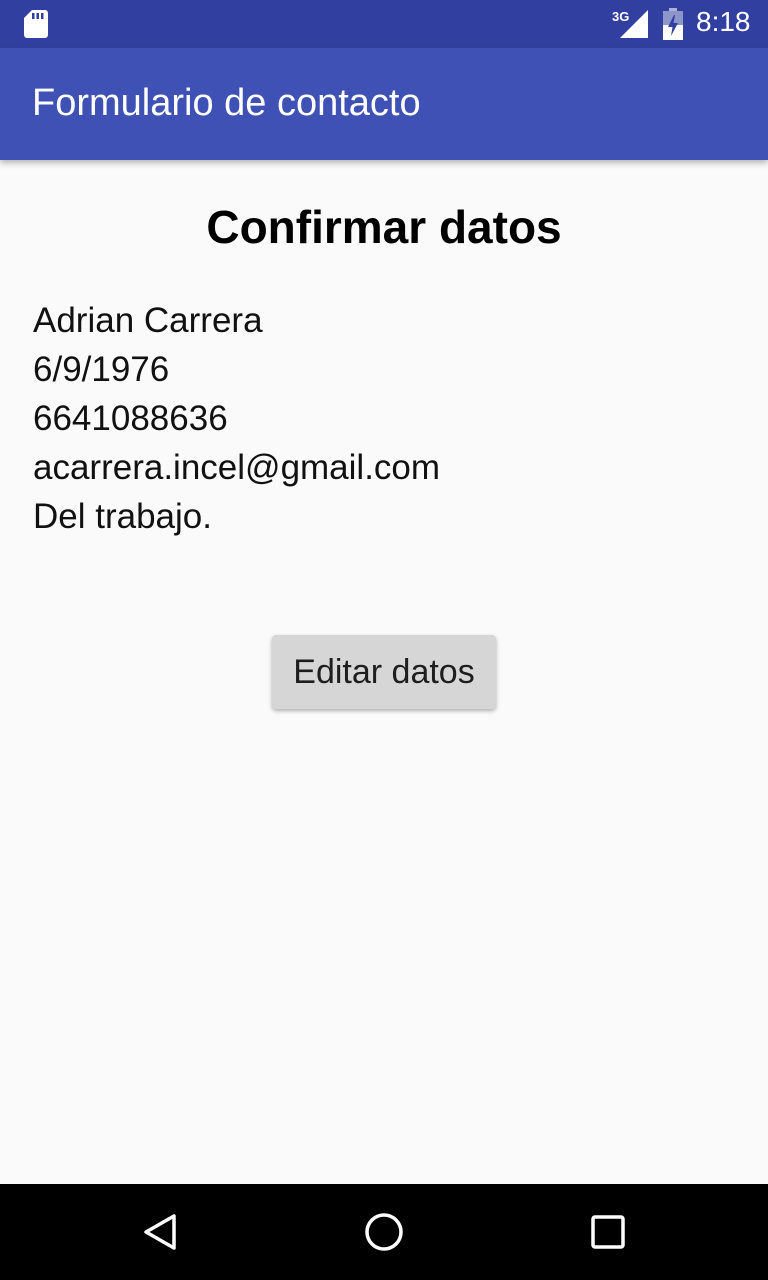 The image size is (768, 1280). What do you see at coordinates (160, 1232) in the screenshot?
I see `back-icon` at bounding box center [160, 1232].